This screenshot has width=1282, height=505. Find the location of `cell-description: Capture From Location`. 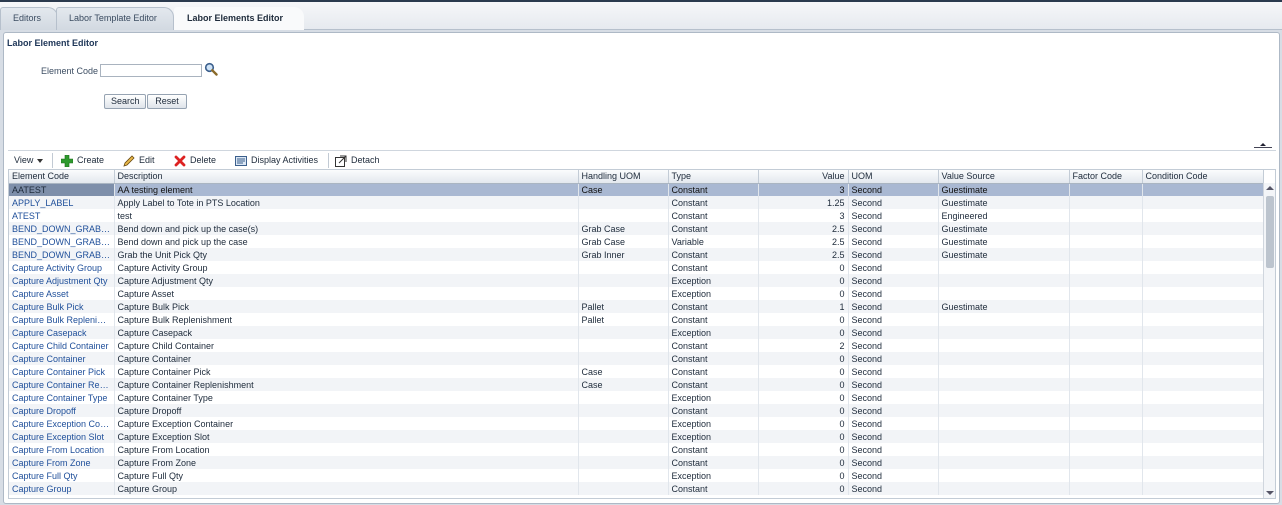

cell-description: Capture From Location is located at coordinates (346, 449).